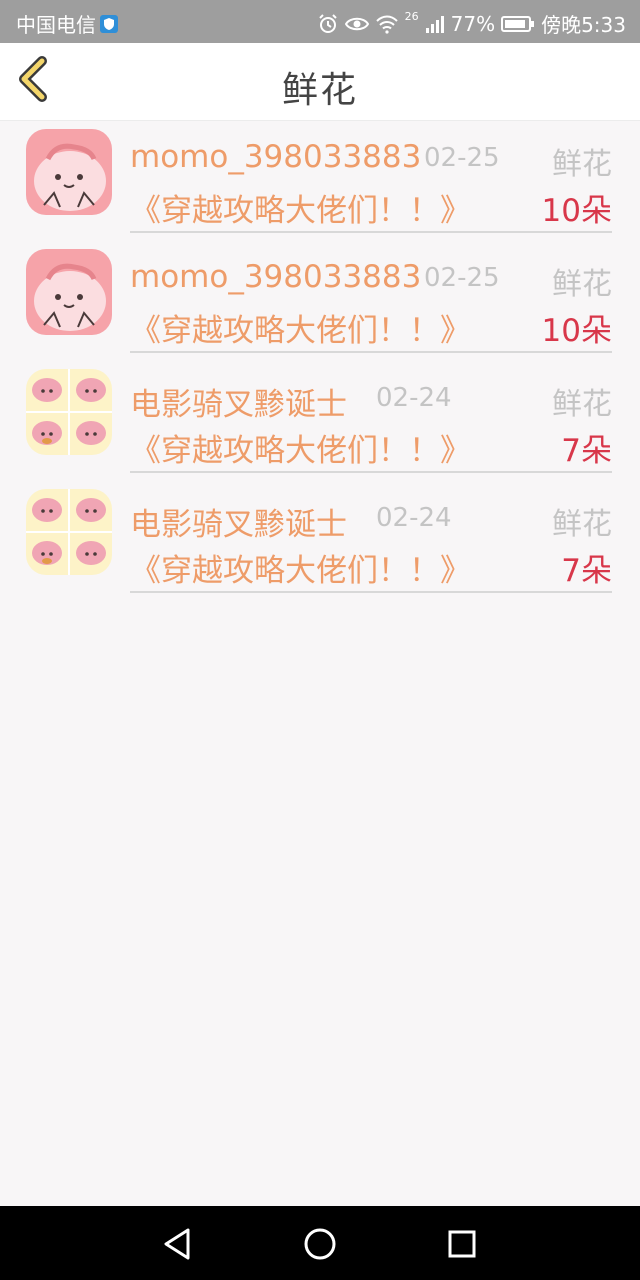  What do you see at coordinates (473, 23) in the screenshot?
I see `battery-percent: 77%` at bounding box center [473, 23].